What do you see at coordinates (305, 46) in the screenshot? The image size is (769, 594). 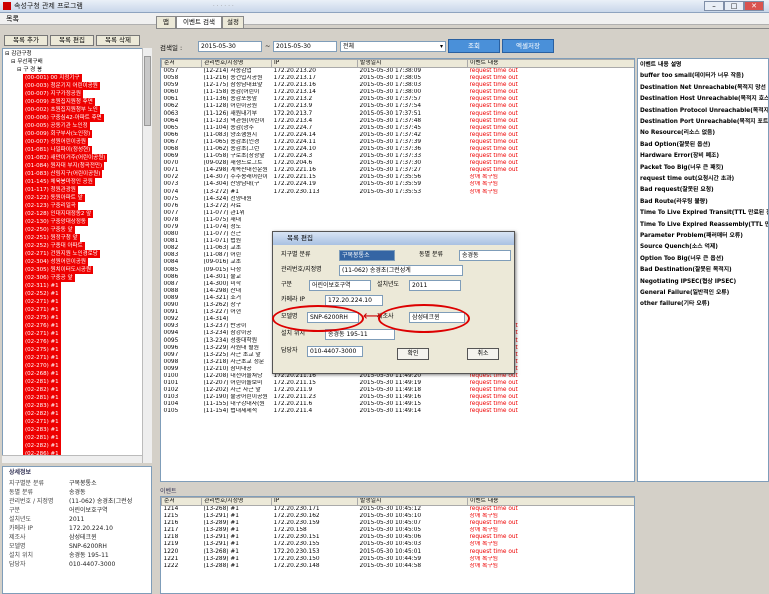 I see `date-to-input: 2015-05-30` at bounding box center [305, 46].